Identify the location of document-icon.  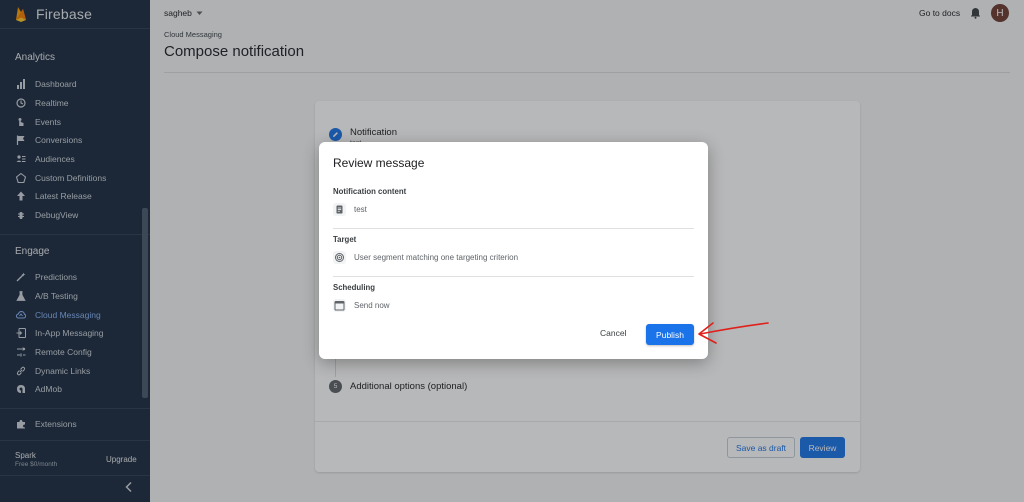
(339, 209).